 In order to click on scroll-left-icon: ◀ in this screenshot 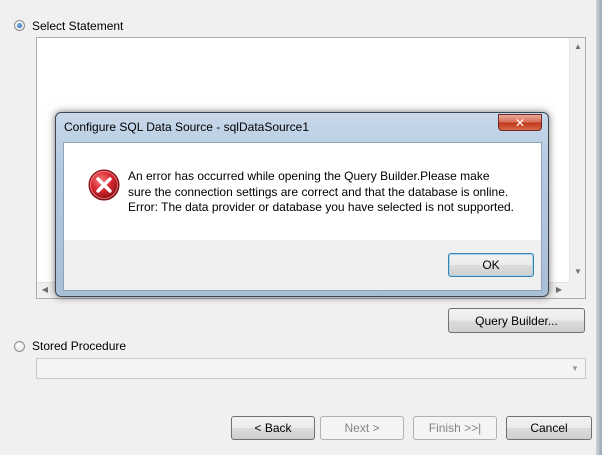, I will do `click(45, 290)`.